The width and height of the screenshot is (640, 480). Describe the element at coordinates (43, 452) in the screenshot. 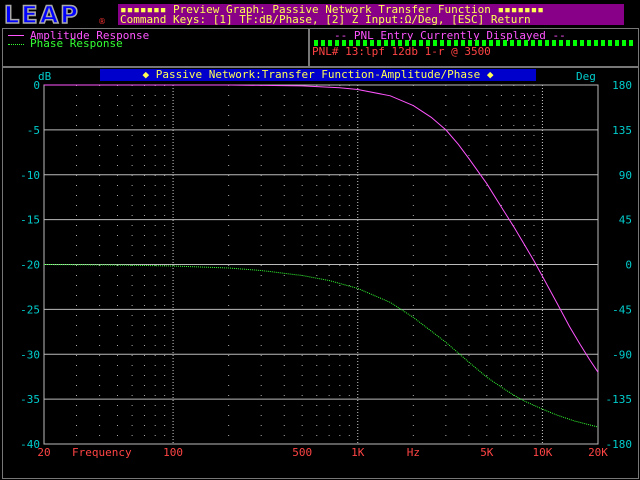

I see `x-tick-label: 20` at that location.